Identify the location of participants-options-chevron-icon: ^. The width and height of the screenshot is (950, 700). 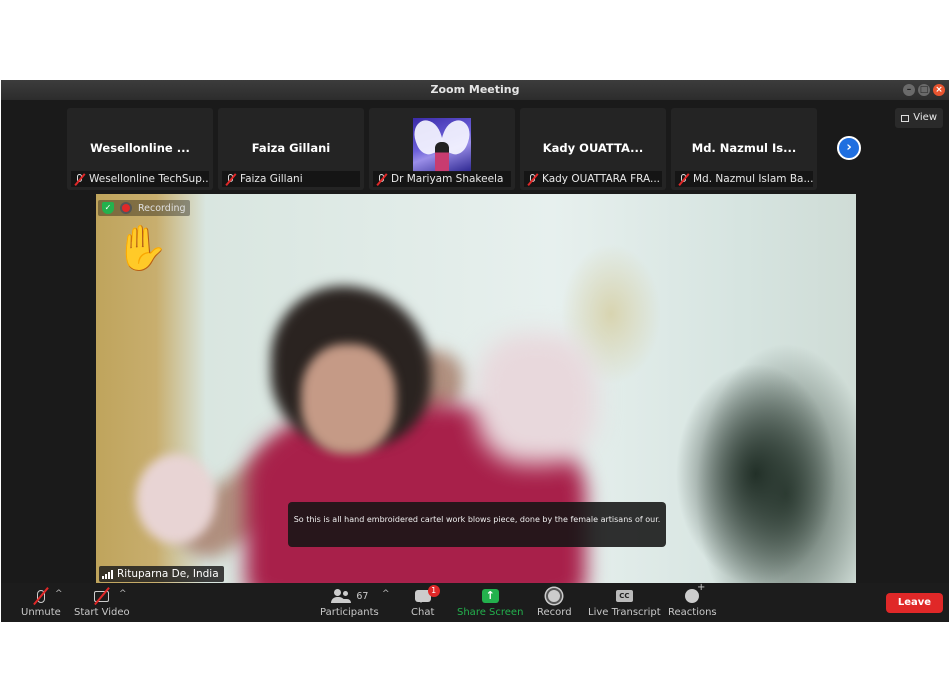
(386, 594).